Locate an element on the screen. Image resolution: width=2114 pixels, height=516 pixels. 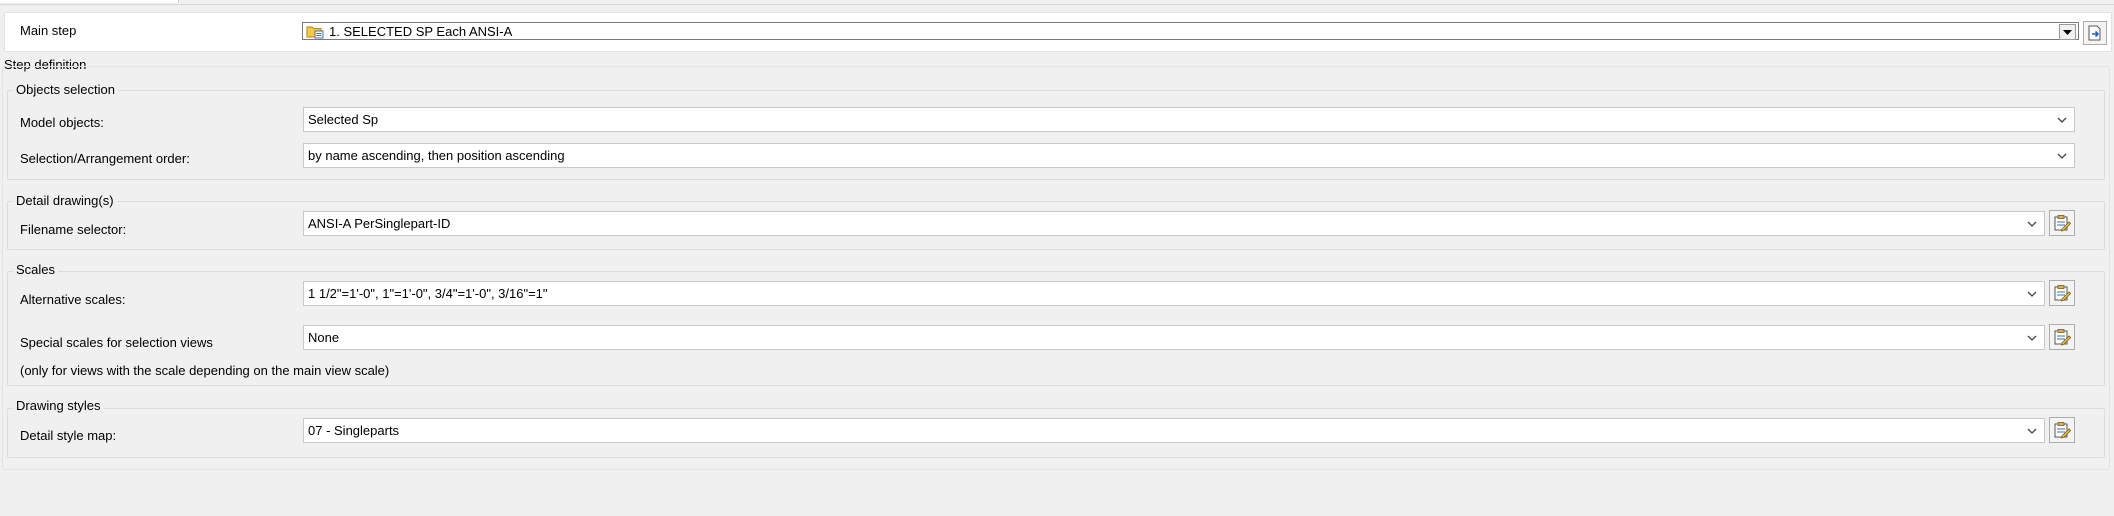
main-step-value: 1. SELECTED SP Each ANSI-A is located at coordinates (421, 31).